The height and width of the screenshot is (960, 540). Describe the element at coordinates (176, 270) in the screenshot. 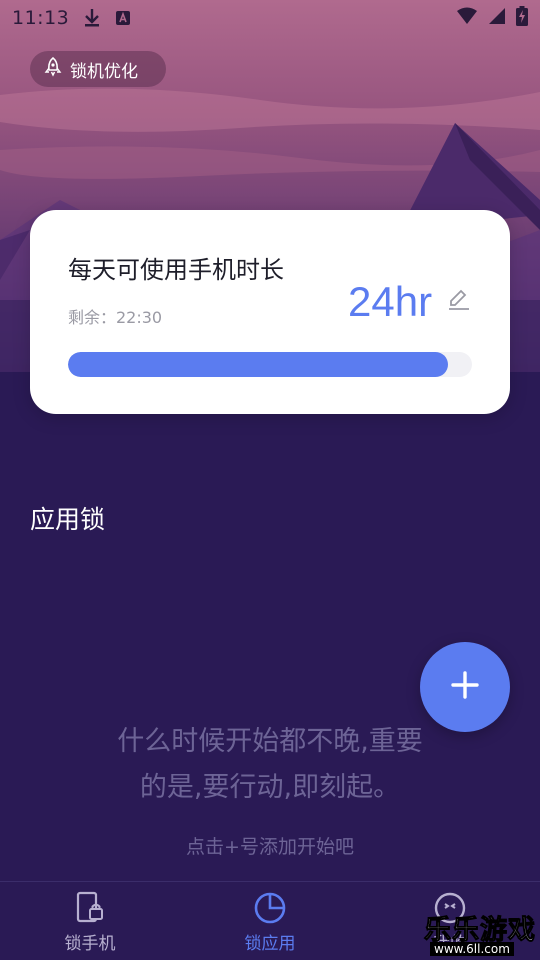

I see `usage-card-title: 每天可使用手机时长` at that location.